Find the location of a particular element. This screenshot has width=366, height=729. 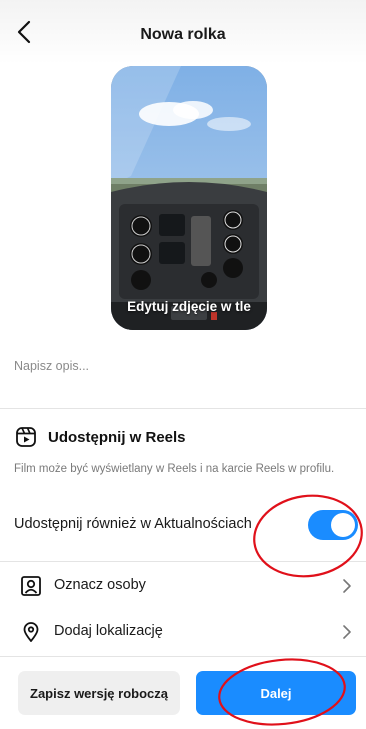

tag-people-label: Oznacz osoby is located at coordinates (100, 585).